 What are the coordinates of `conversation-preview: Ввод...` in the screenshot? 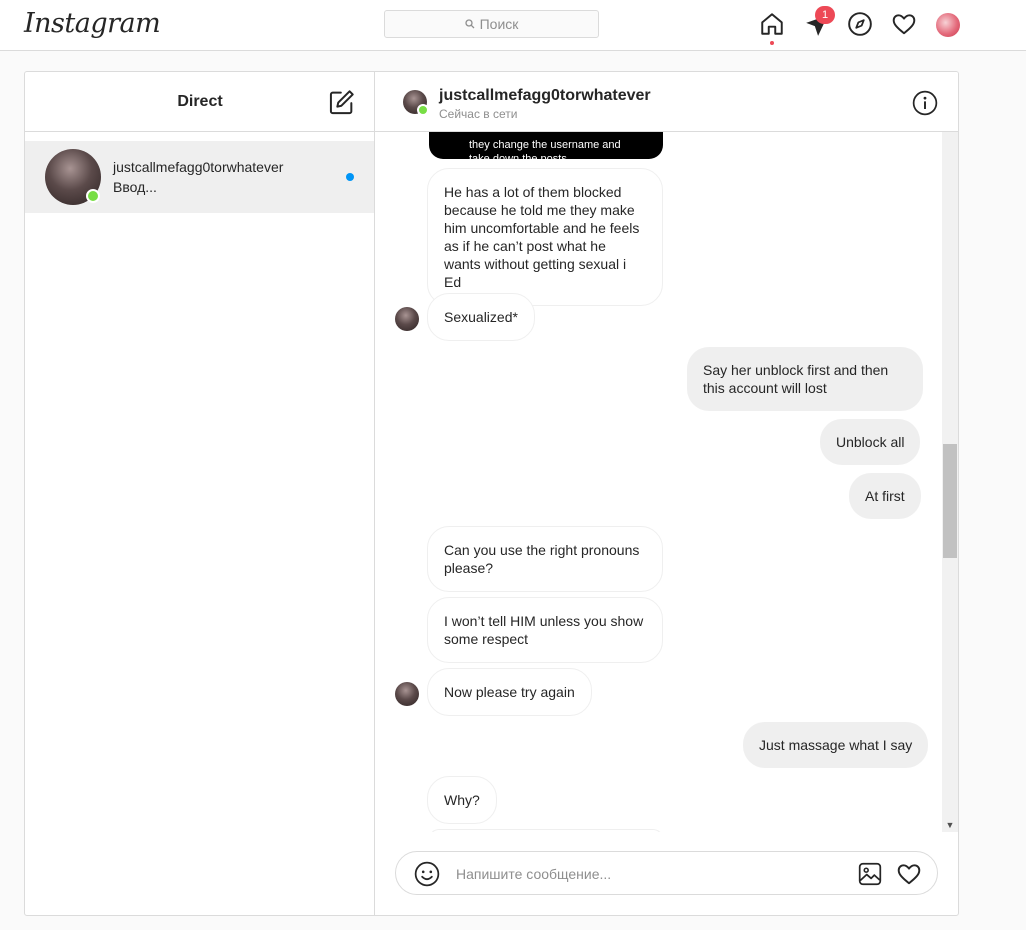 It's located at (135, 187).